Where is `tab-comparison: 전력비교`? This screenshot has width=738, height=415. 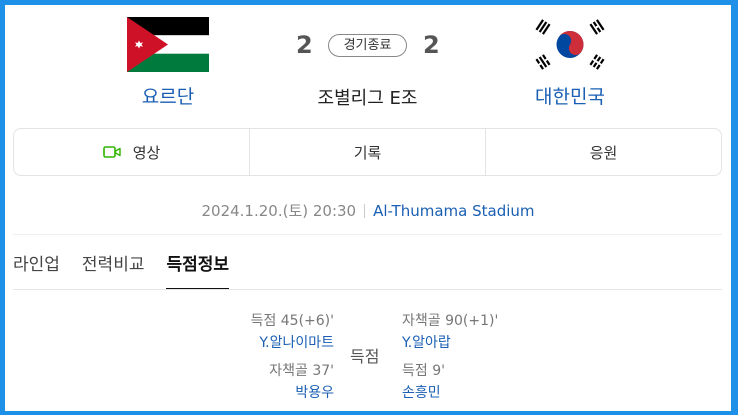 tab-comparison: 전력비교 is located at coordinates (113, 270).